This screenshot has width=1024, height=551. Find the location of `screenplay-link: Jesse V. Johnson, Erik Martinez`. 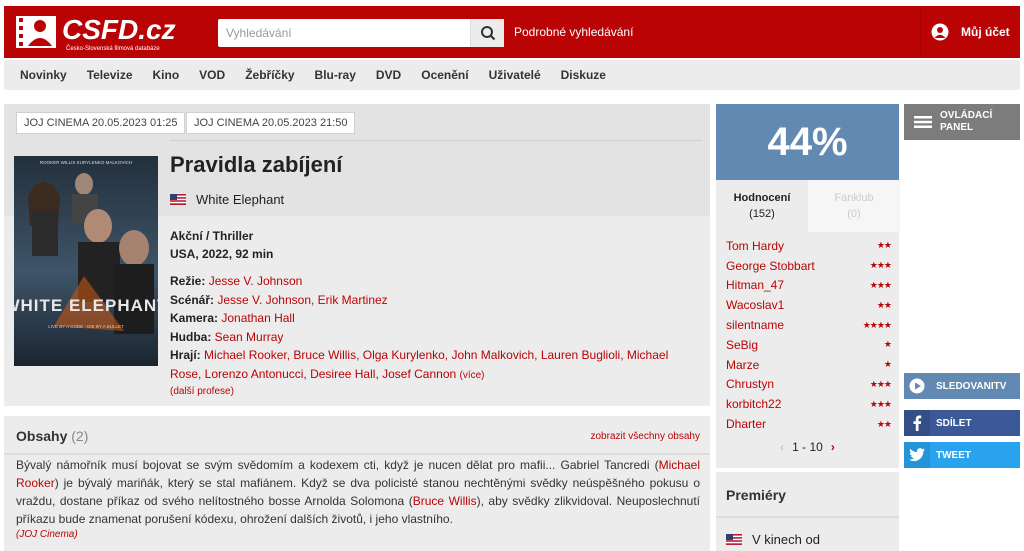

screenplay-link: Jesse V. Johnson, Erik Martinez is located at coordinates (302, 300).